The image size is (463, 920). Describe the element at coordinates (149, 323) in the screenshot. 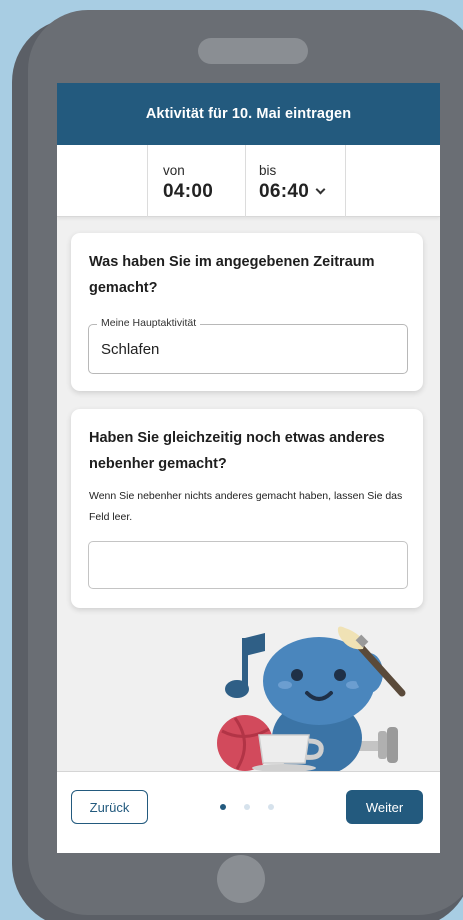

I see `main-activity-field-label: Meine Hauptaktivität` at that location.